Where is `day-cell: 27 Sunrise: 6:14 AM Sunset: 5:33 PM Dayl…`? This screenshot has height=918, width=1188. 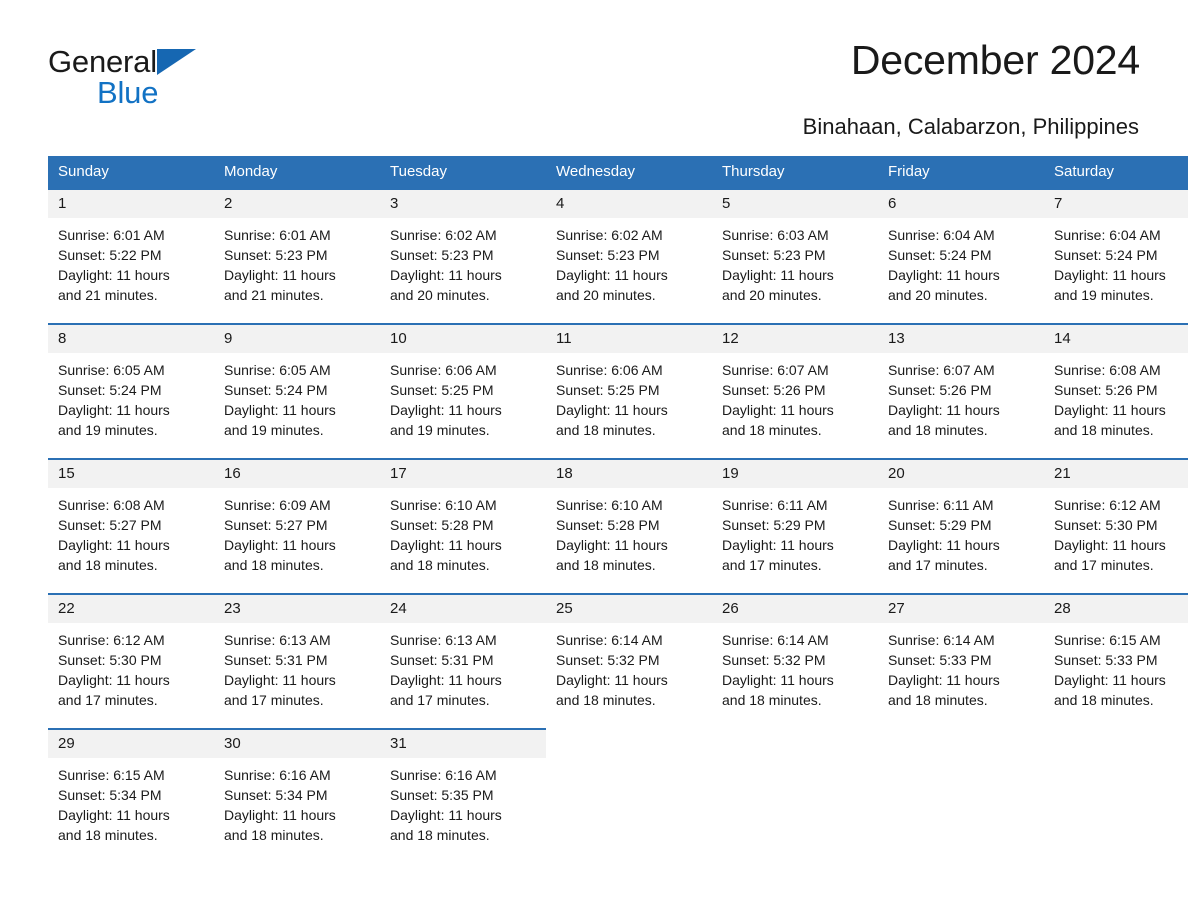 day-cell: 27 Sunrise: 6:14 AM Sunset: 5:33 PM Dayl… is located at coordinates (961, 661).